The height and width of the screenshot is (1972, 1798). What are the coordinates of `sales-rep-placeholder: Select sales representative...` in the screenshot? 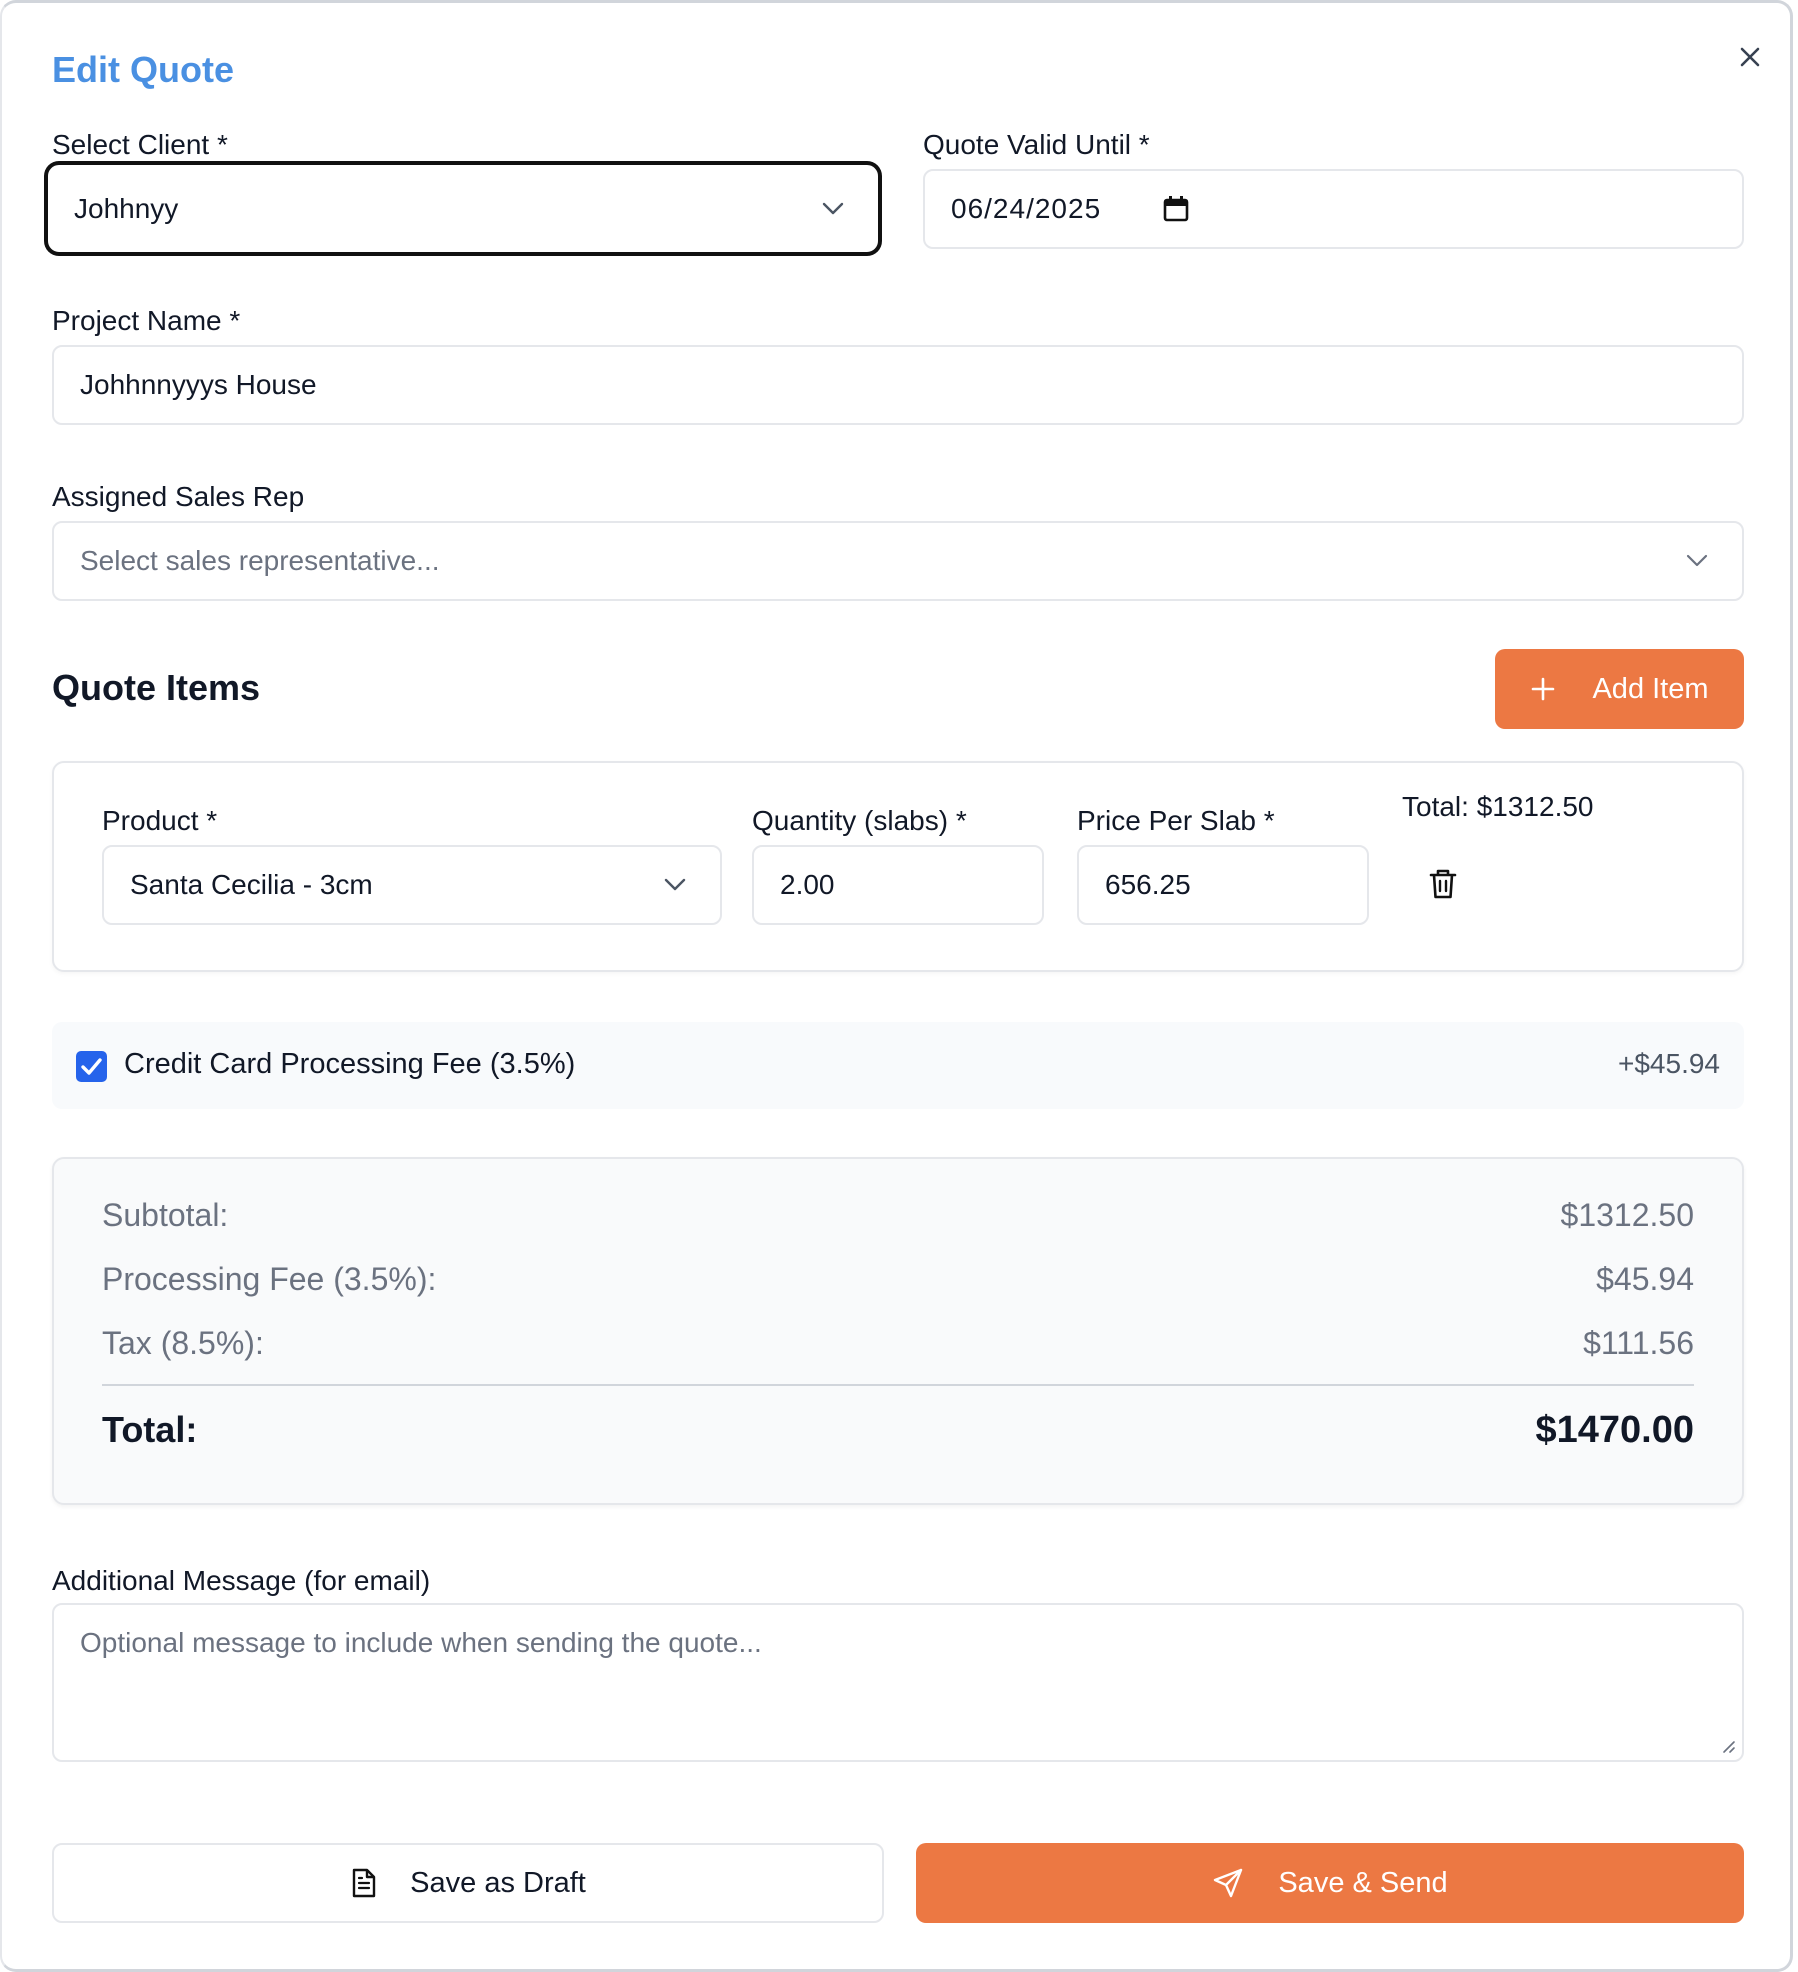 It's located at (260, 560).